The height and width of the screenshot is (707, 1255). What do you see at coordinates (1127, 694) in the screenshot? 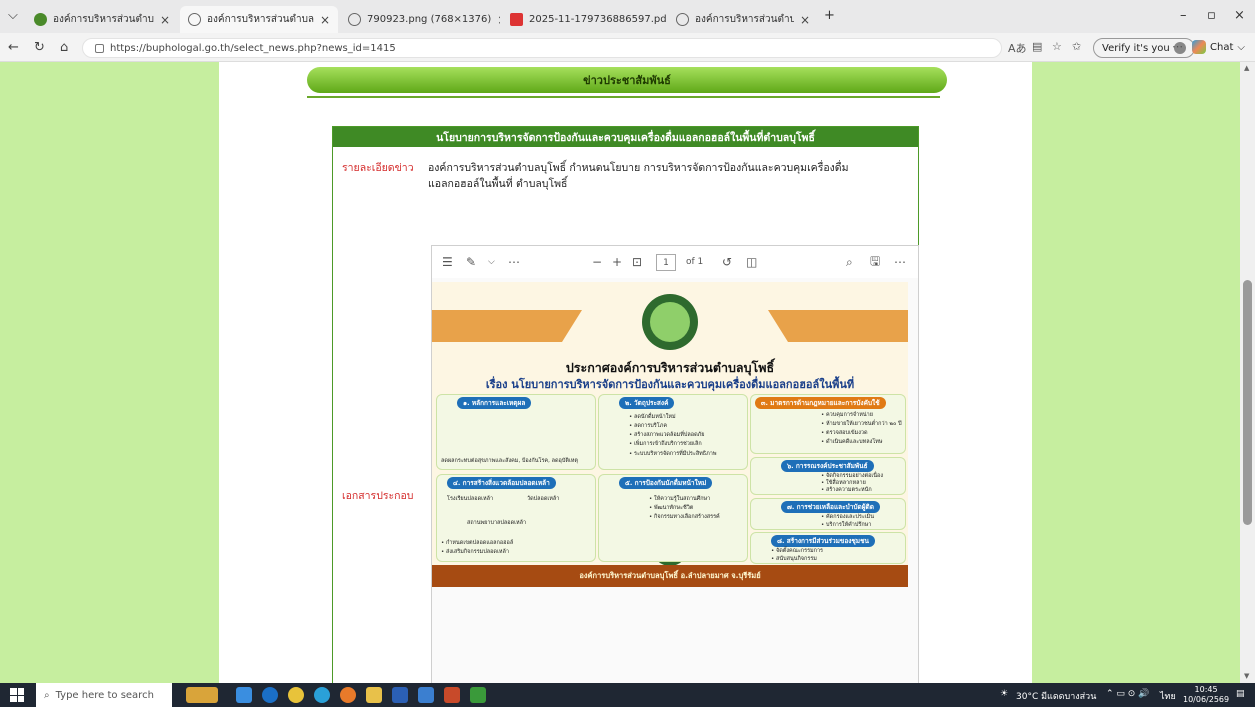
I see `tray-icons: ⌃ ▭ ⊙ 🔊` at bounding box center [1127, 694].